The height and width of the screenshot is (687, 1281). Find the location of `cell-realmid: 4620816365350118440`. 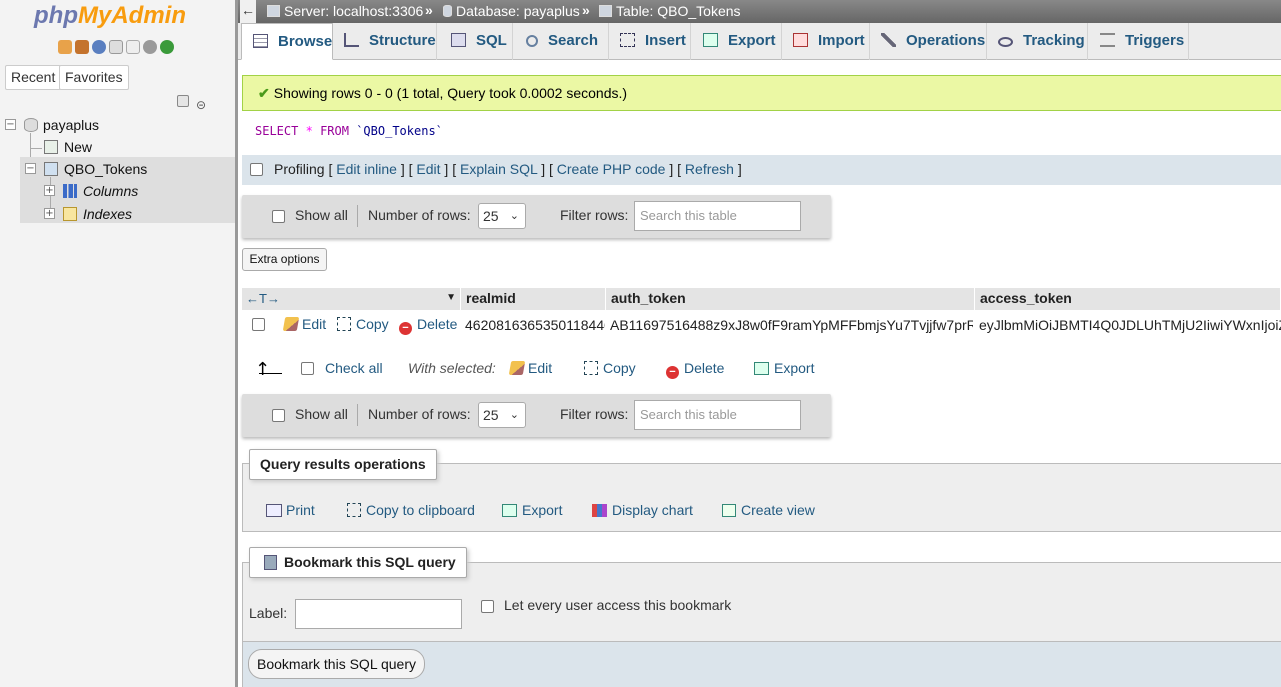

cell-realmid: 4620816365350118440 is located at coordinates (535, 326).